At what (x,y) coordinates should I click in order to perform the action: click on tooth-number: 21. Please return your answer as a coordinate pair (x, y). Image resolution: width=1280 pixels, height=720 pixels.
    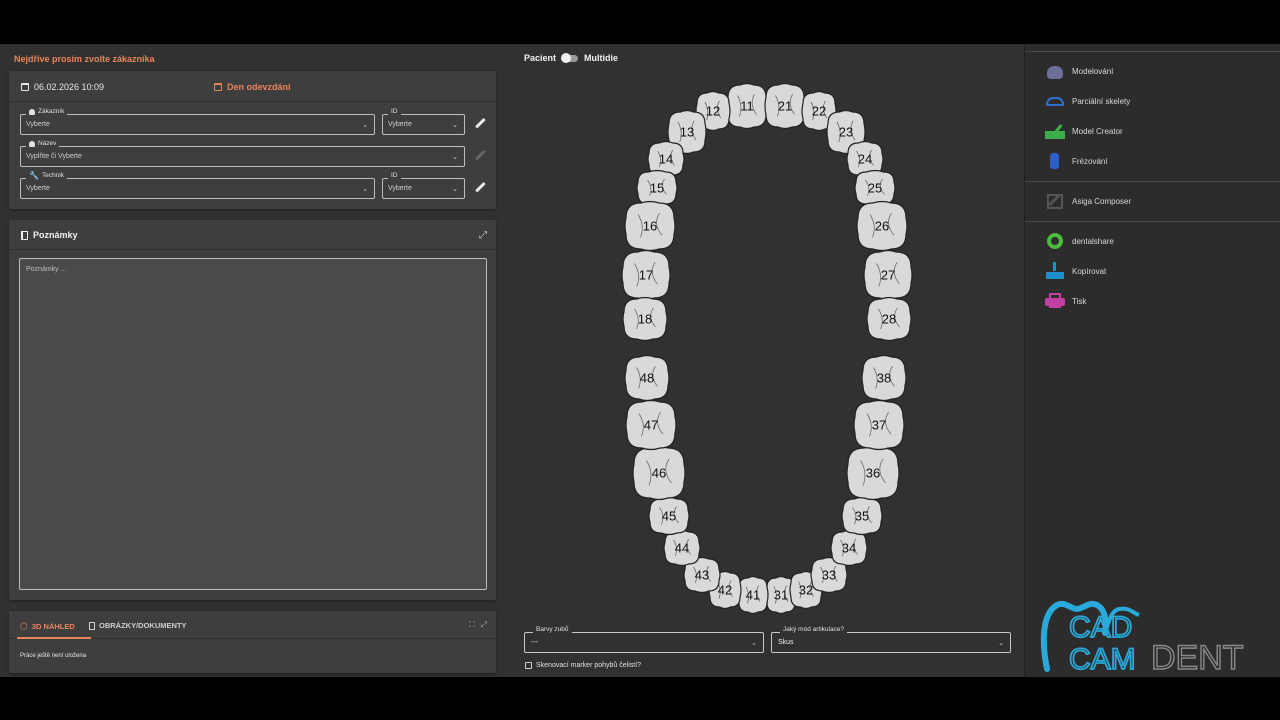
    Looking at the image, I should click on (785, 106).